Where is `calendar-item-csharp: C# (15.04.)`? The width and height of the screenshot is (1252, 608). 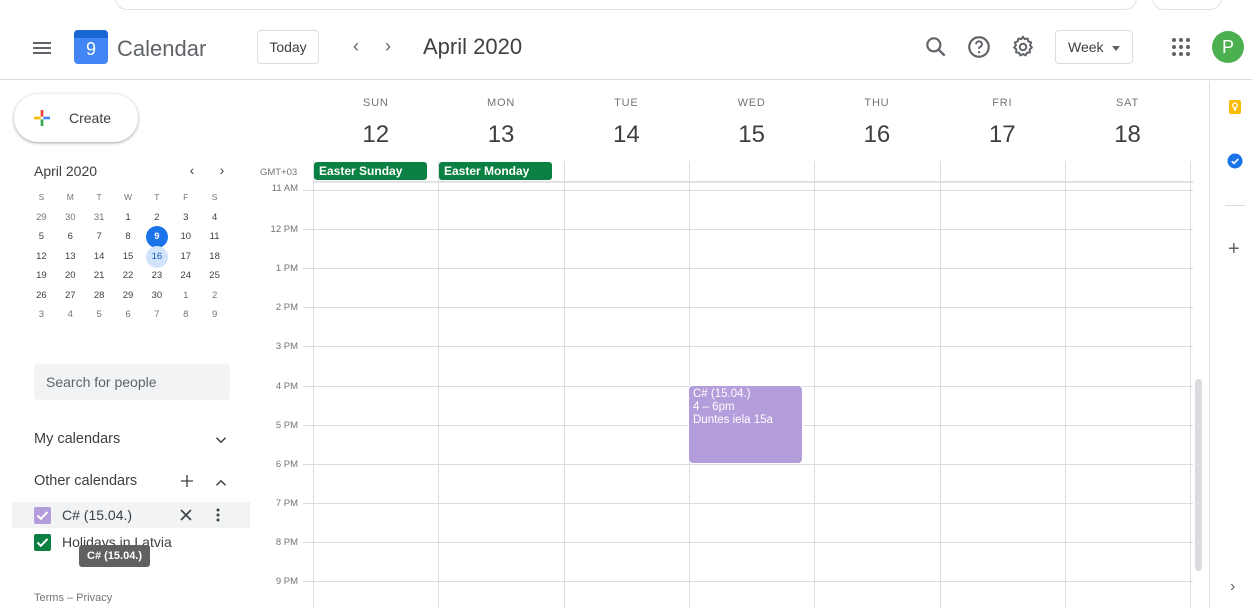 calendar-item-csharp: C# (15.04.) is located at coordinates (131, 515).